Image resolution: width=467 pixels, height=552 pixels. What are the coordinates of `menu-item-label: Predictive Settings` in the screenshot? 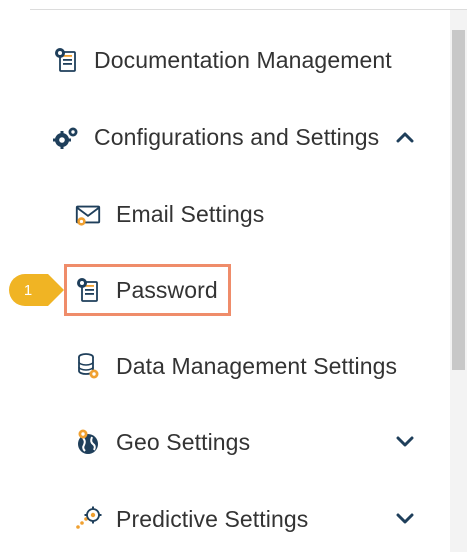 It's located at (212, 518).